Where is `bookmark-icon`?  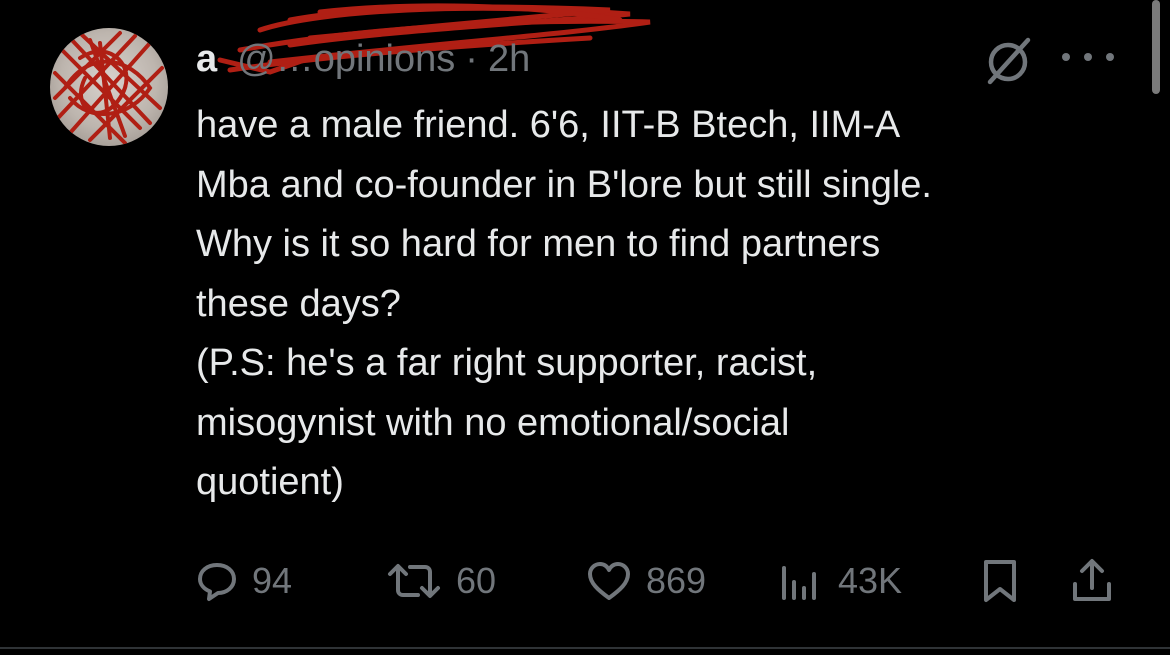 bookmark-icon is located at coordinates (1000, 581).